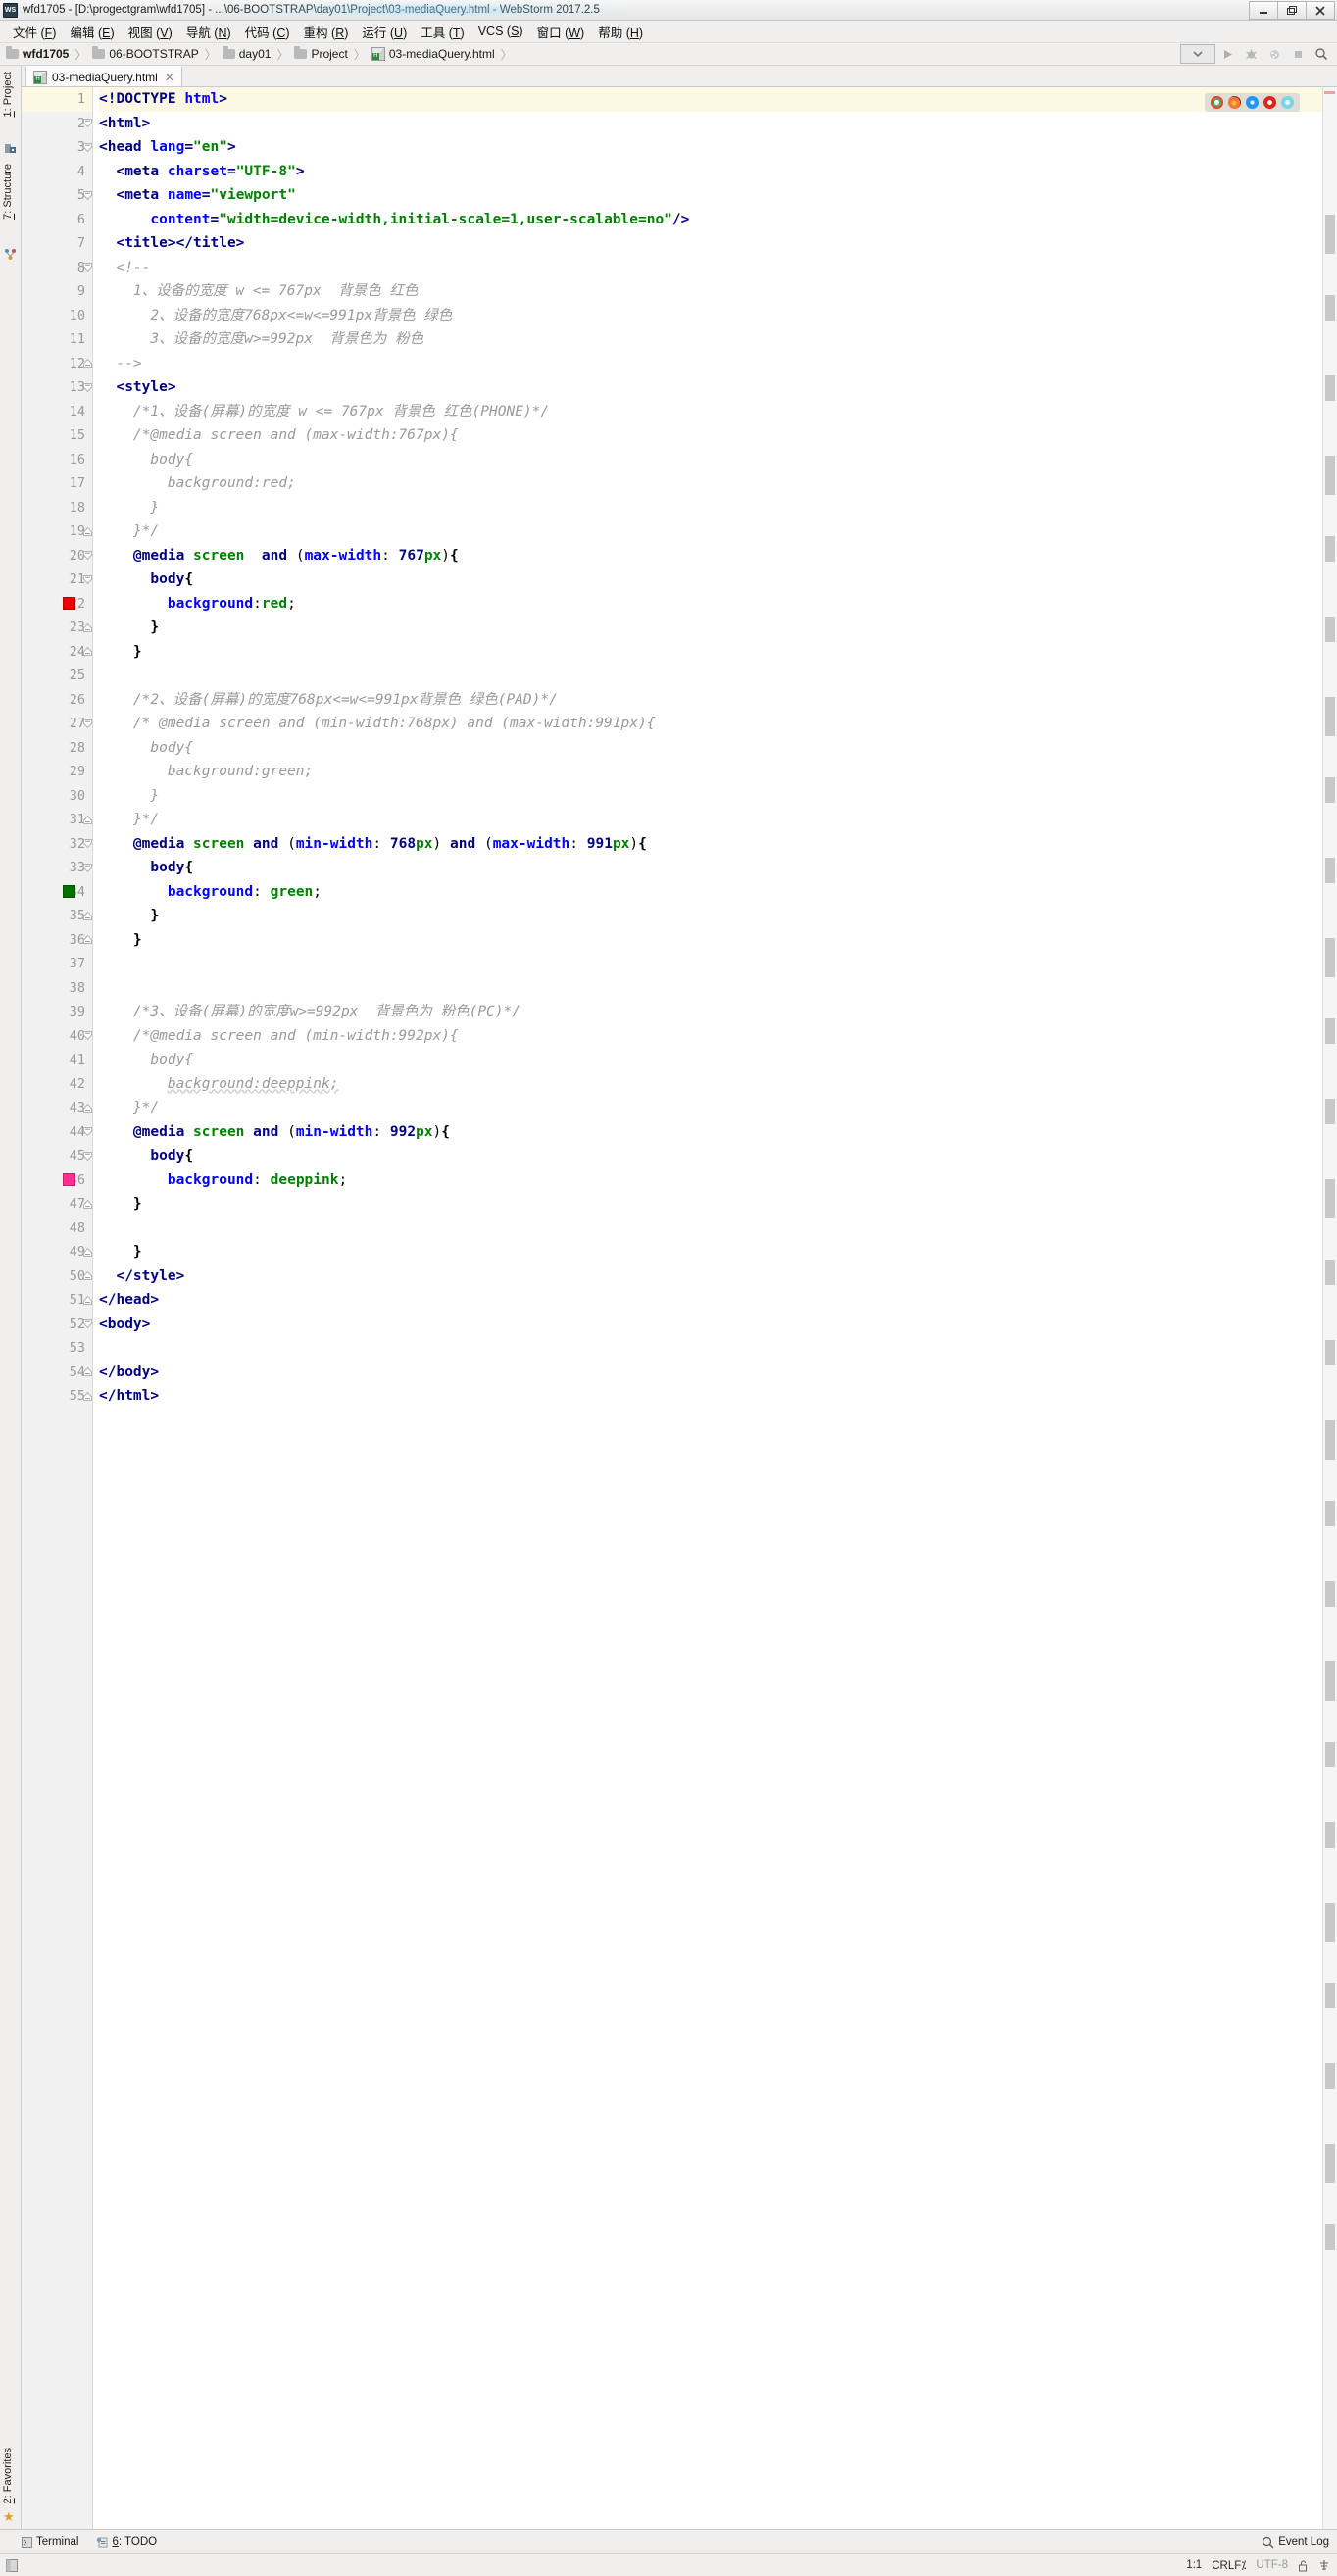  What do you see at coordinates (1298, 54) in the screenshot?
I see `stop-icon` at bounding box center [1298, 54].